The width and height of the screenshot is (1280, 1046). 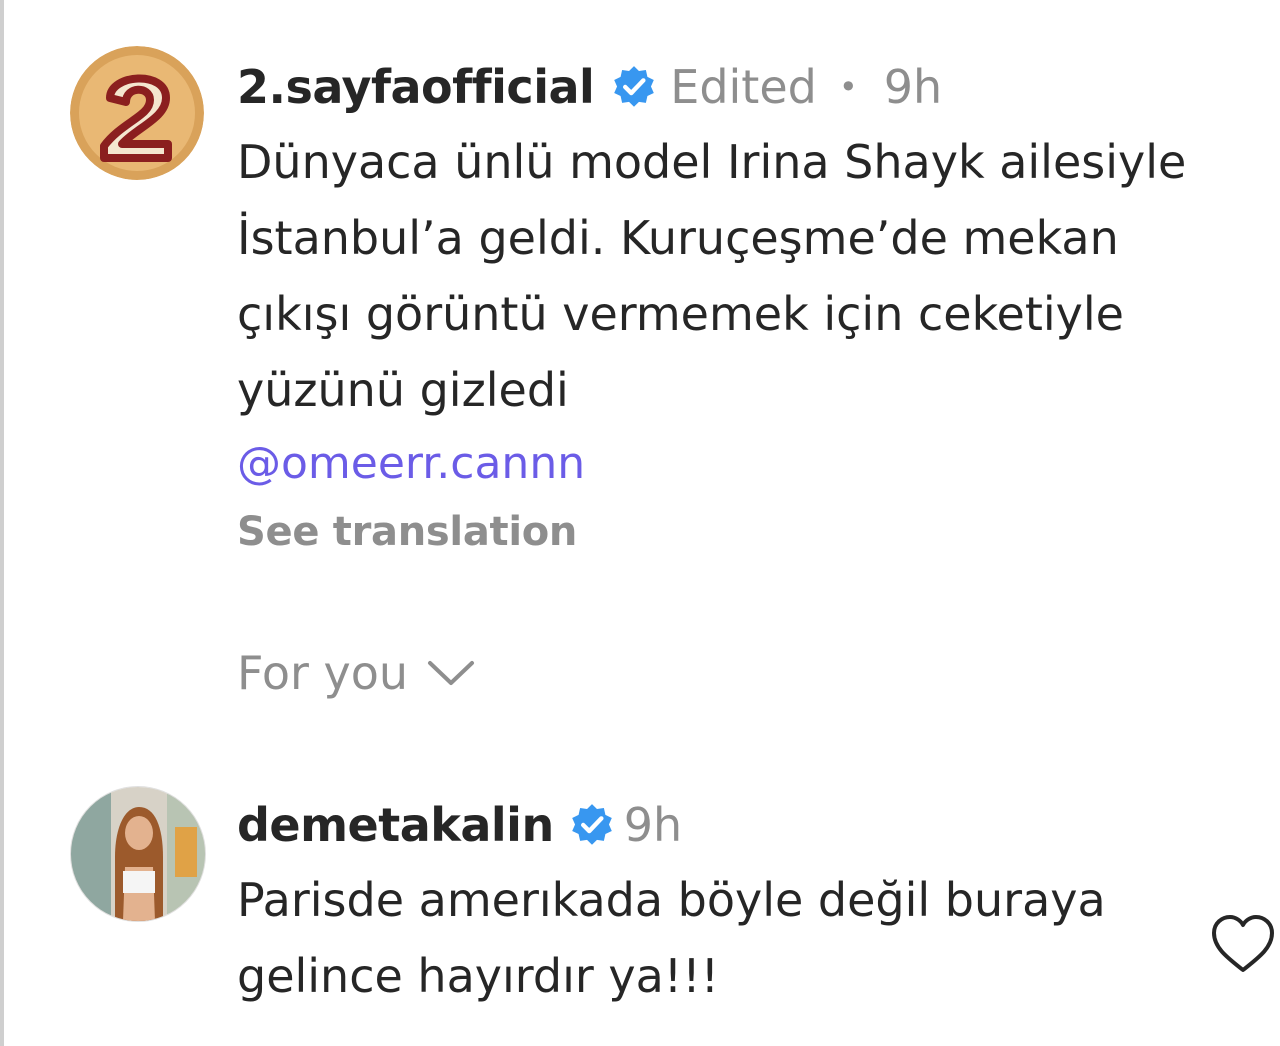 I want to click on profile-photo, so click(x=138, y=854).